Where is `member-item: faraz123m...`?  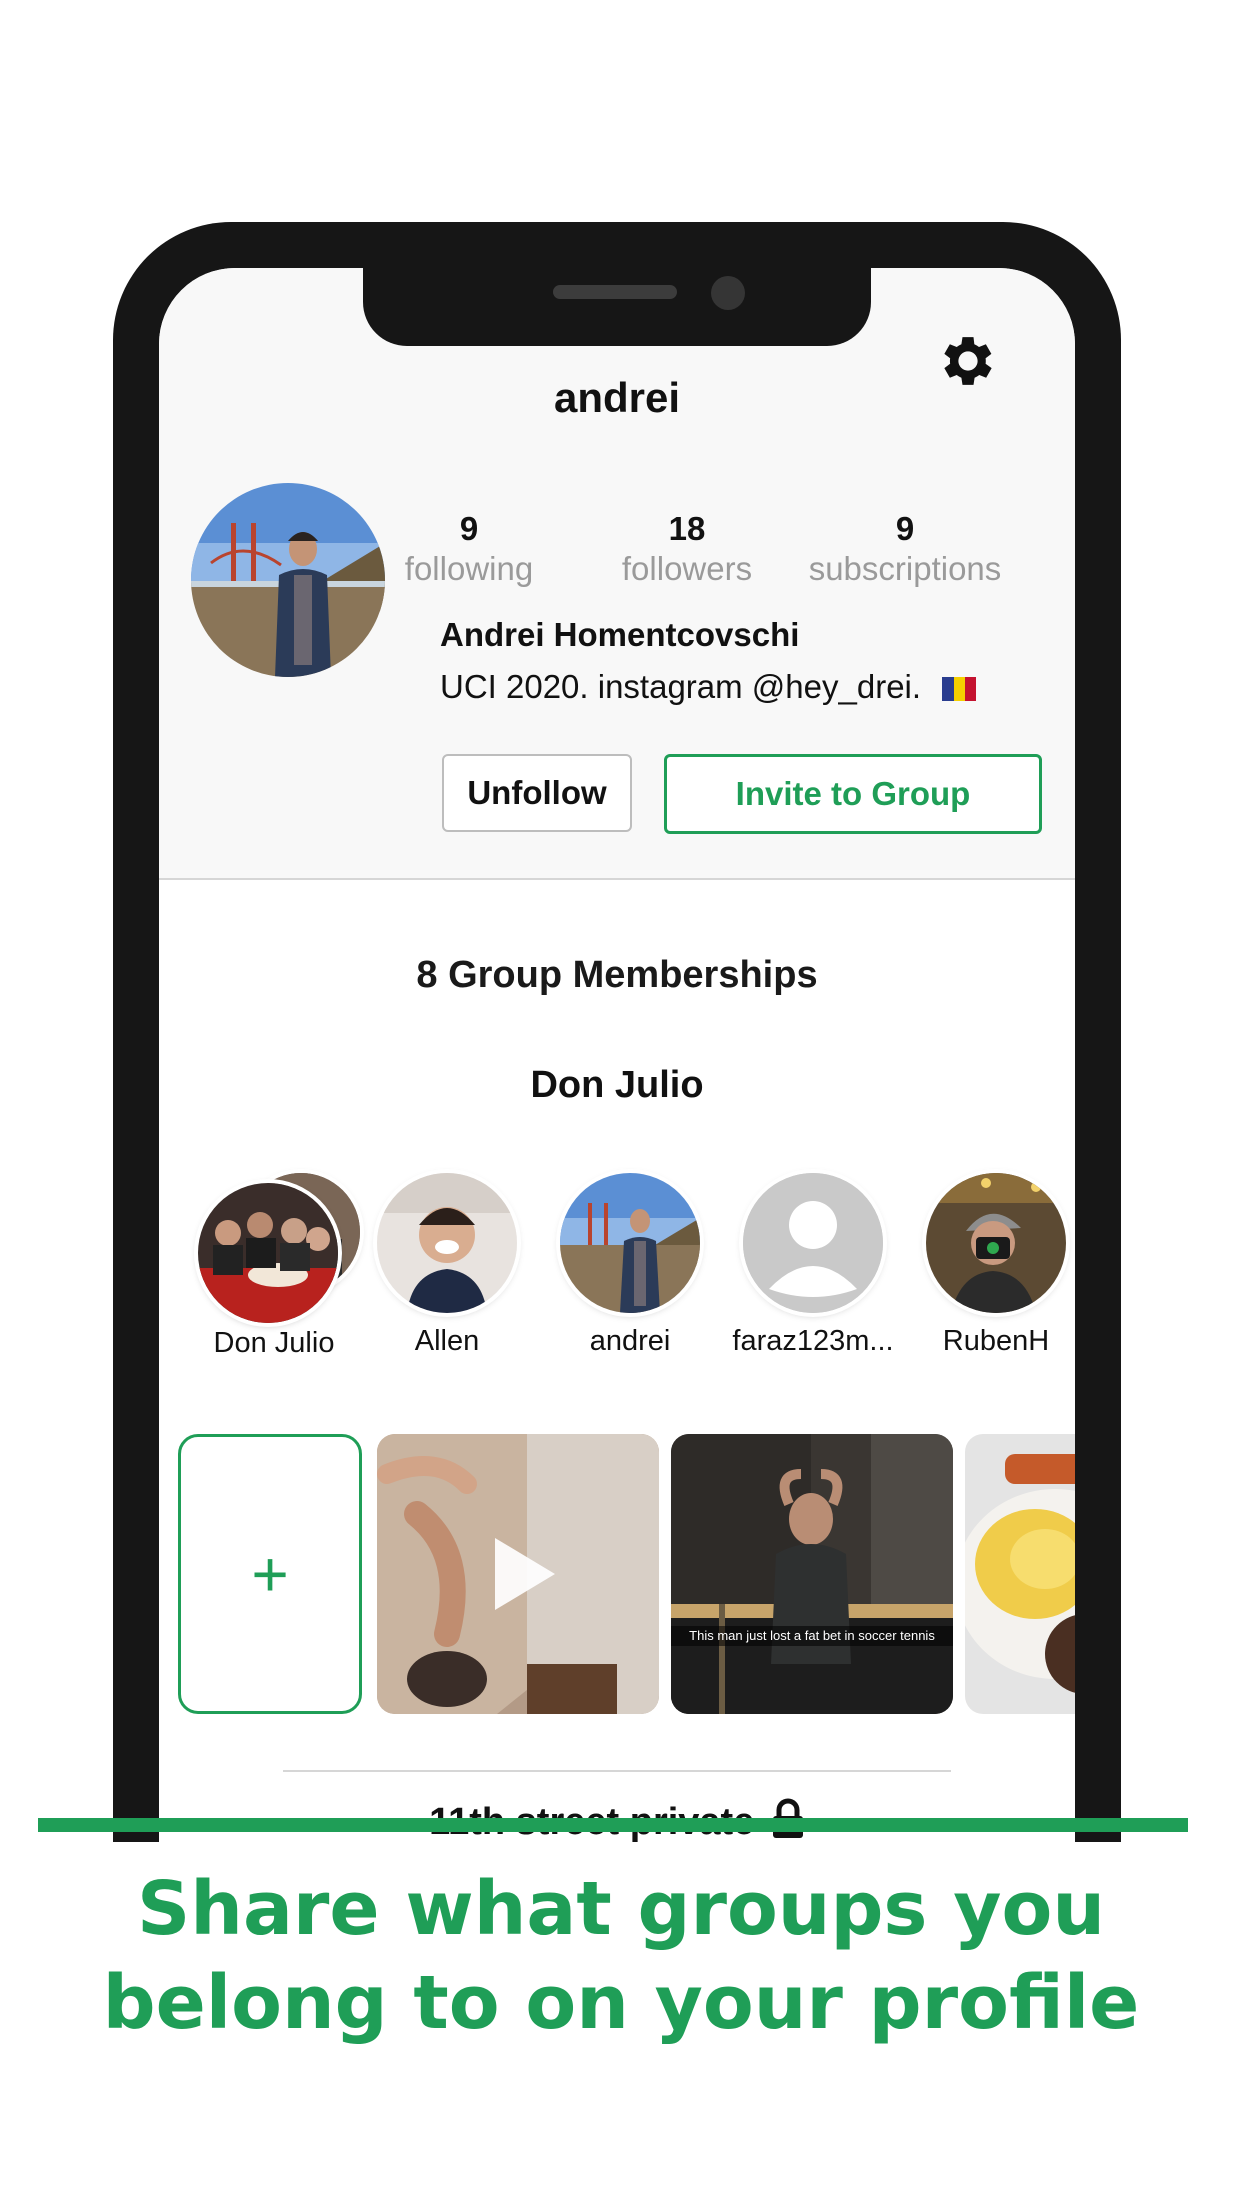
member-item: faraz123m... is located at coordinates (813, 1265).